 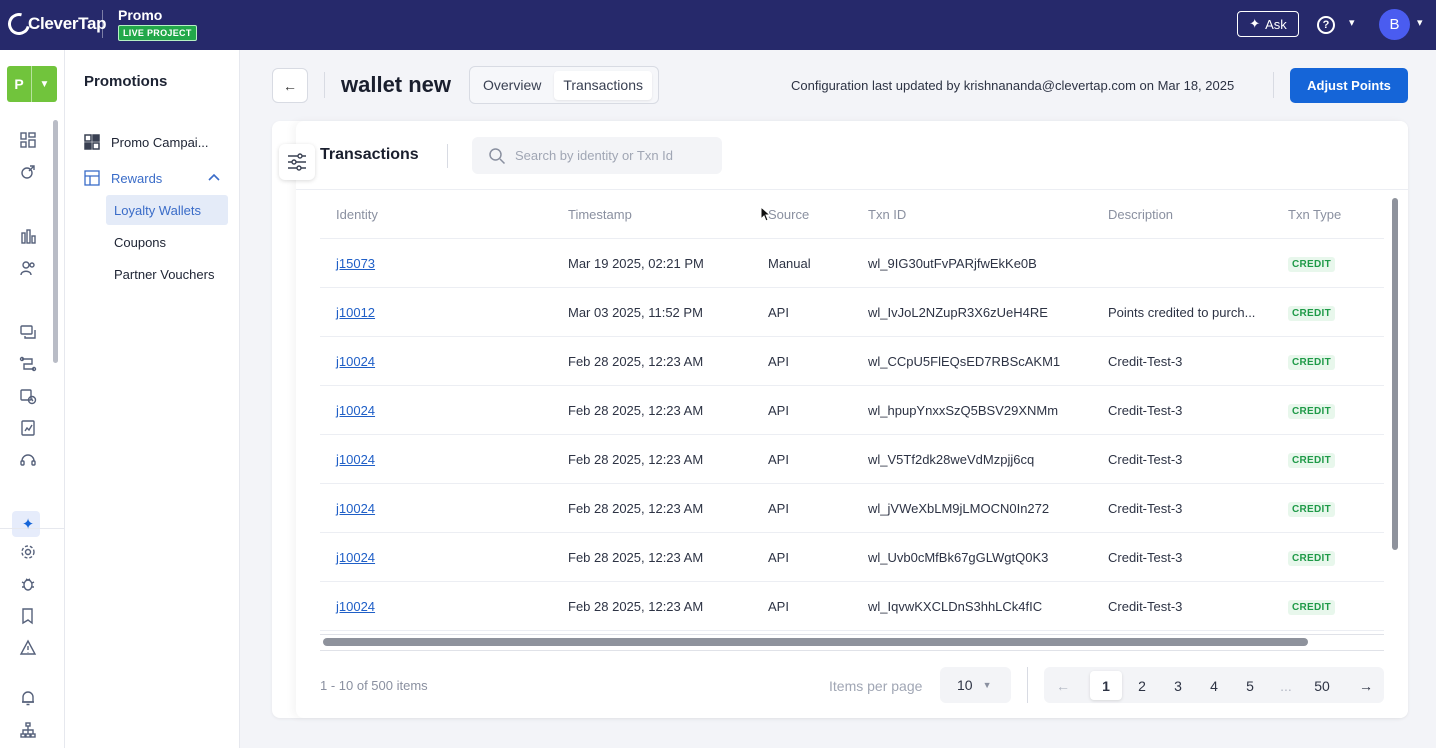 I want to click on dashboard-icon, so click(x=28, y=140).